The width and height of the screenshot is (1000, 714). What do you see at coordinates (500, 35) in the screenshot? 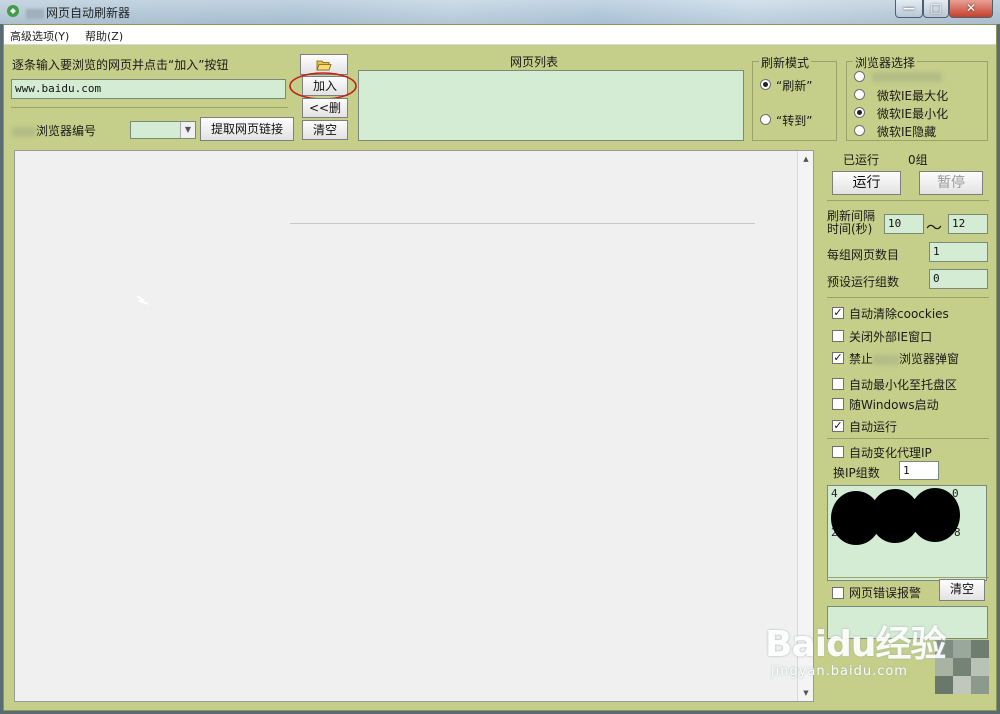
I see `menu-bar: 高级选项(Y) 帮助(Z)` at bounding box center [500, 35].